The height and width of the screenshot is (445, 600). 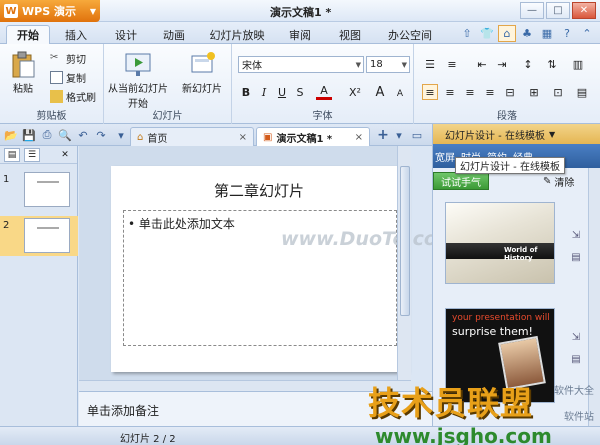 I want to click on slide-number: 2, so click(x=6, y=225).